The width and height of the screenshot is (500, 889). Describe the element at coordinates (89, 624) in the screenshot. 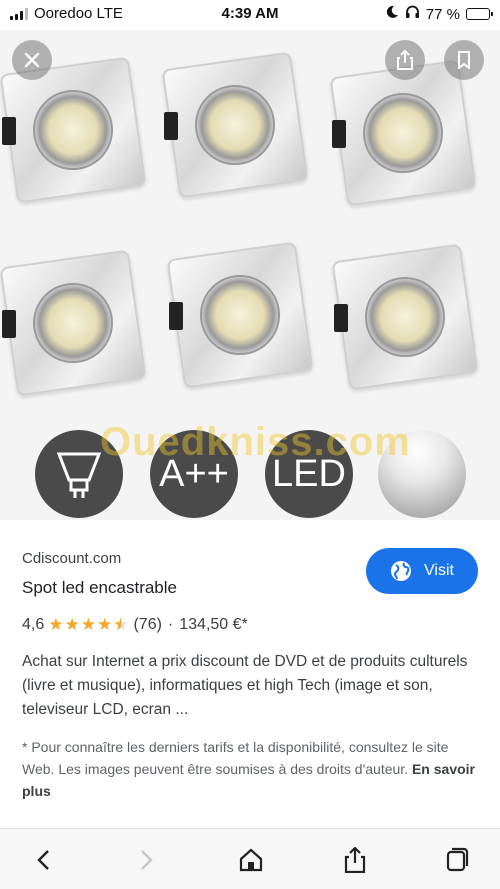

I see `star-rating: ★★★★★★` at that location.